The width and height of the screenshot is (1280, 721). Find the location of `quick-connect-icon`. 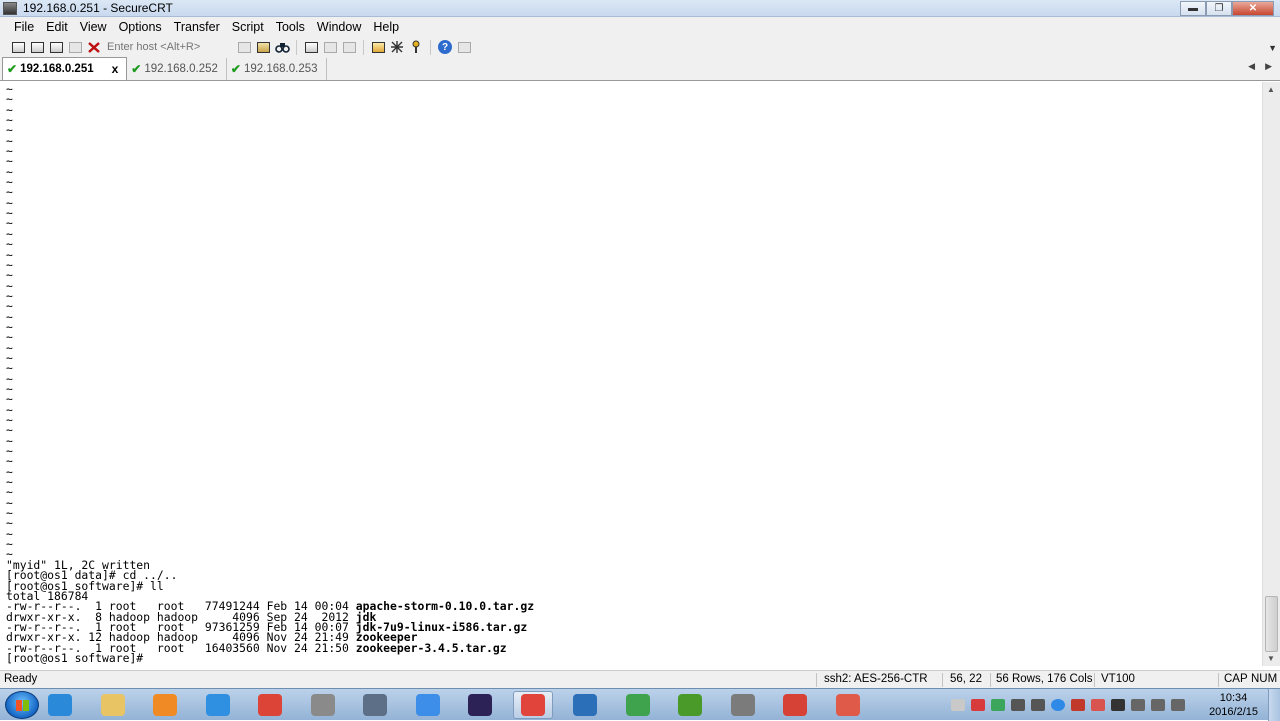

quick-connect-icon is located at coordinates (37, 47).